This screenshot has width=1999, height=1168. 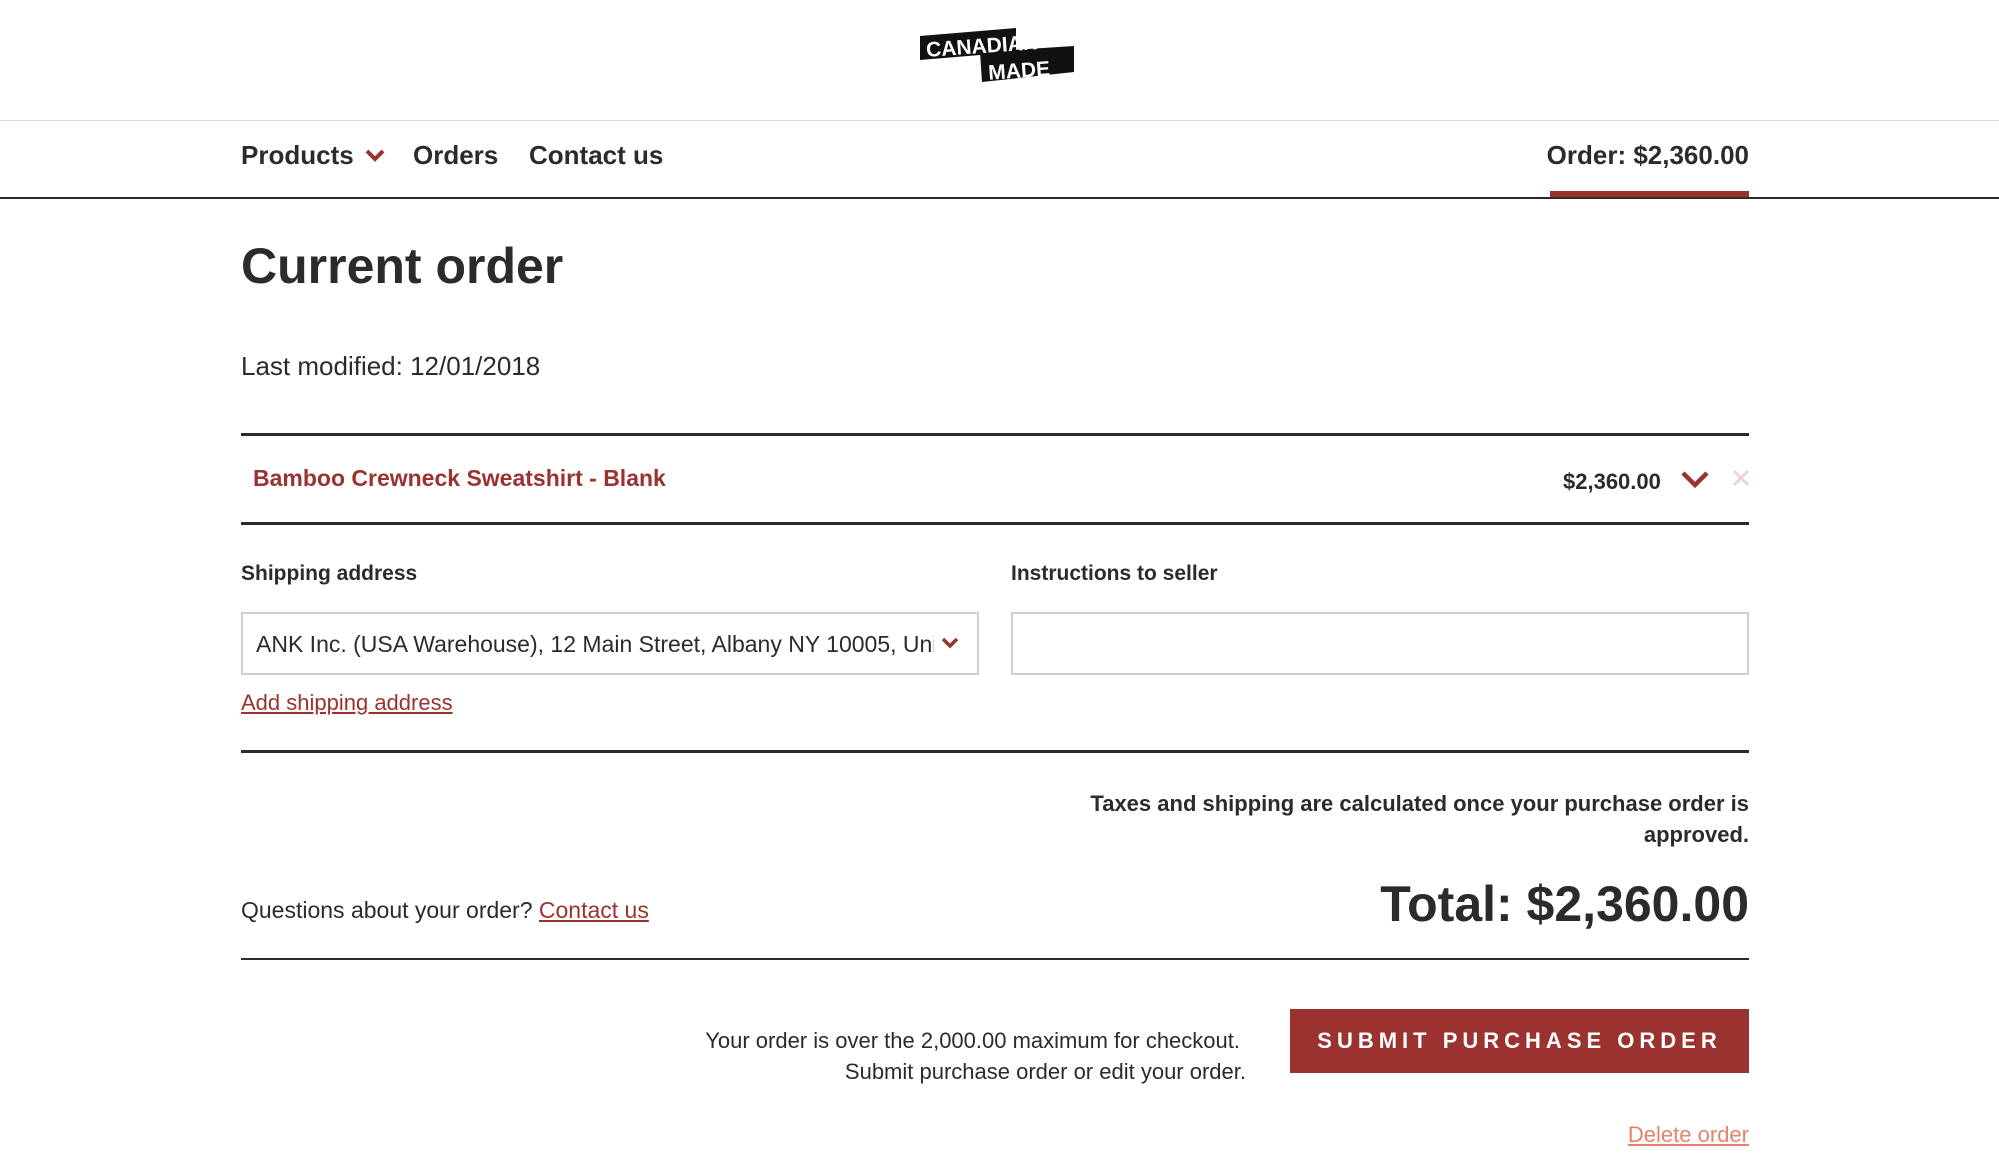 I want to click on nav-products-label: Products, so click(x=297, y=155).